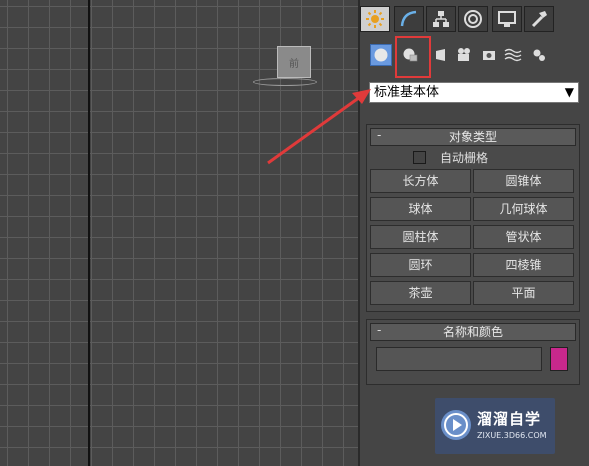 This screenshot has width=589, height=466. I want to click on autogrid-checkbox, so click(419, 157).